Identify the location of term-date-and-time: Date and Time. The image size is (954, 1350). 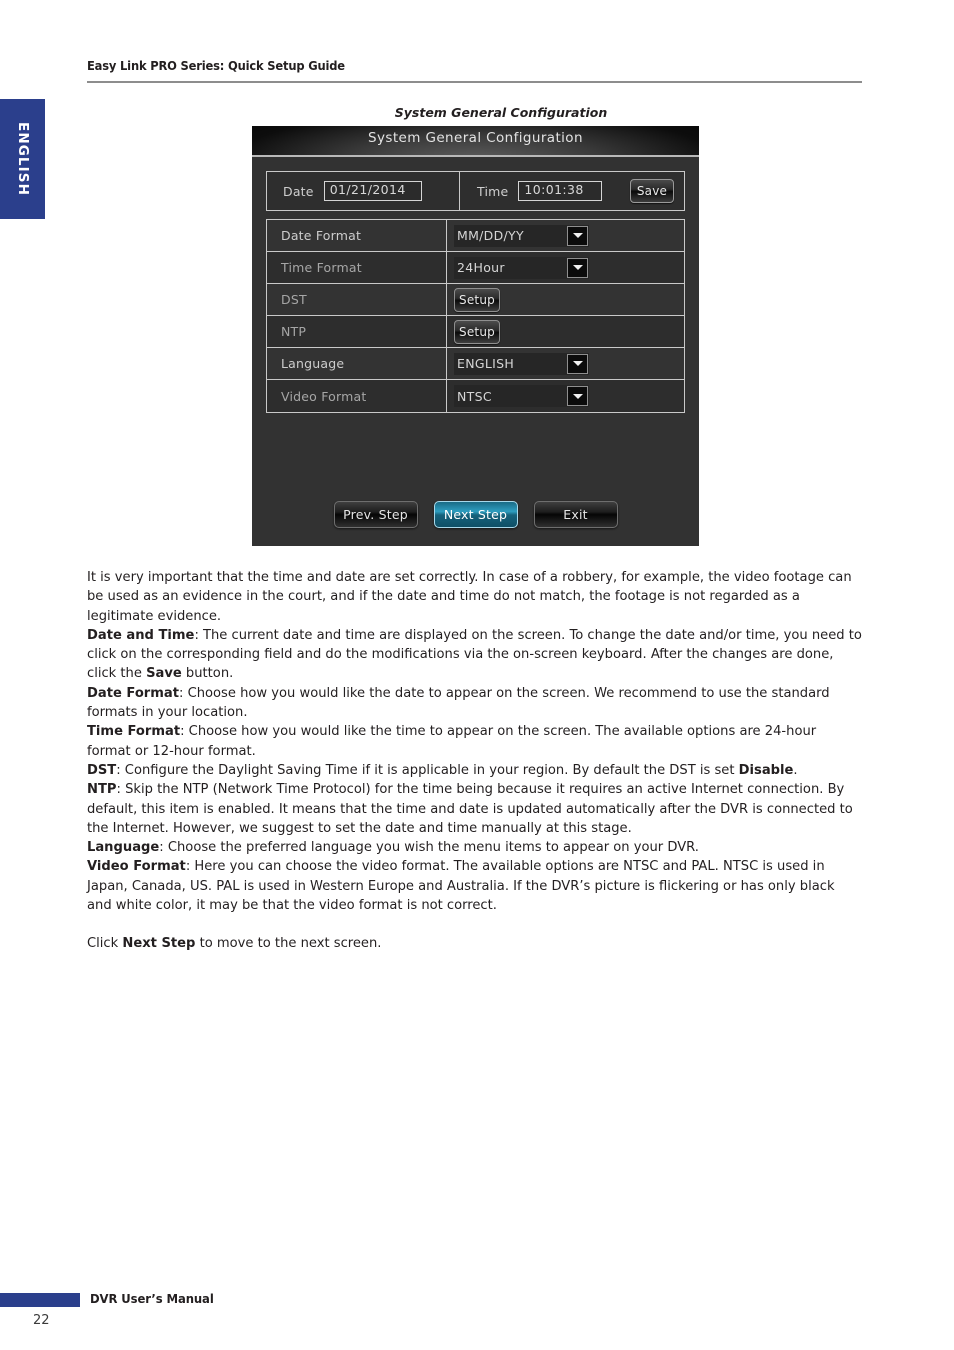
(141, 635).